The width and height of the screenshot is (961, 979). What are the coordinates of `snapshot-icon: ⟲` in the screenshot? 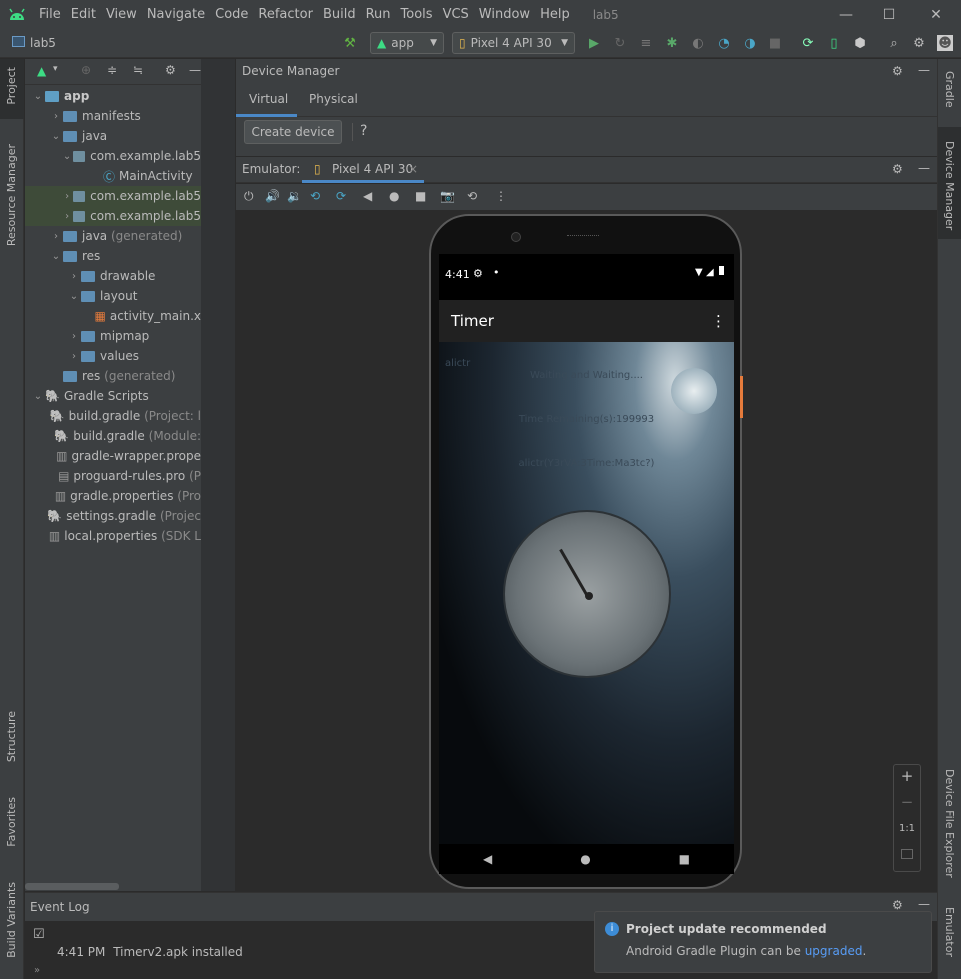 It's located at (472, 196).